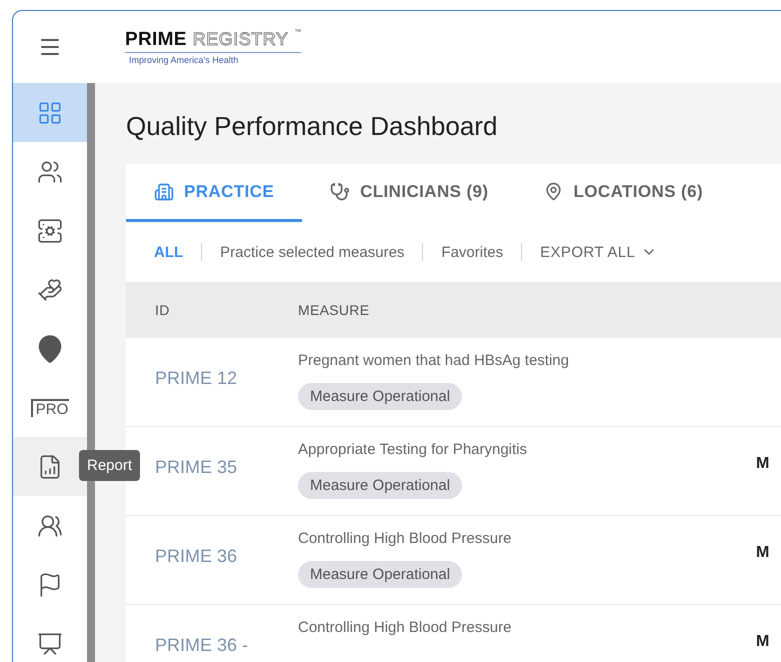  Describe the element at coordinates (599, 252) in the screenshot. I see `export-button: EXPORT ALL` at that location.